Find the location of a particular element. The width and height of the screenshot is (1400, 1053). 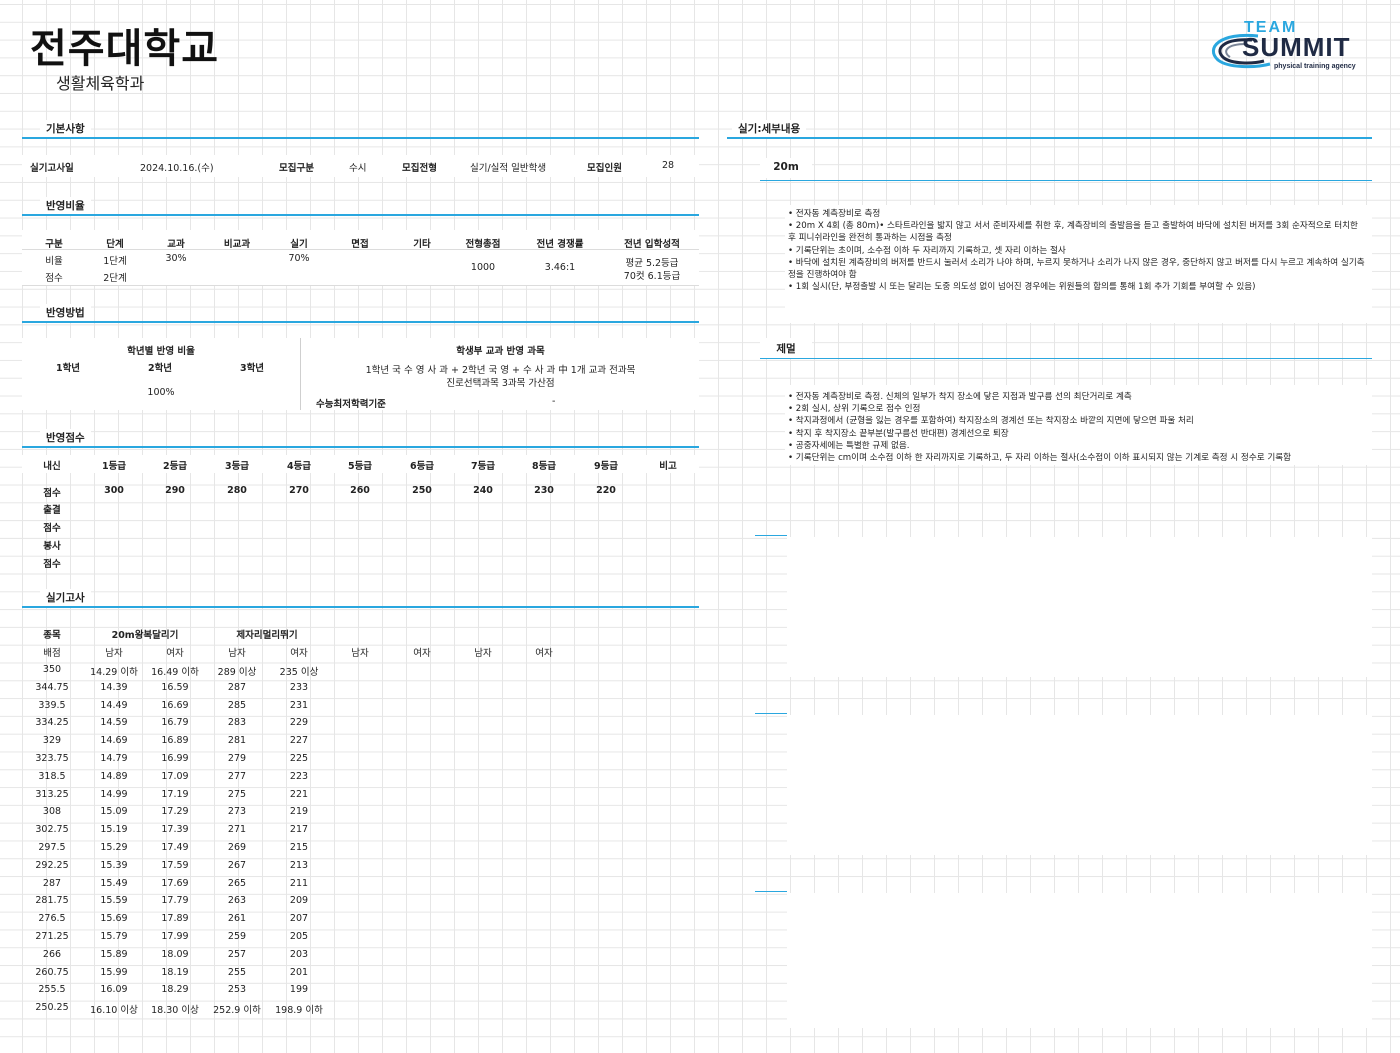

record-cell: 267 is located at coordinates (237, 865).